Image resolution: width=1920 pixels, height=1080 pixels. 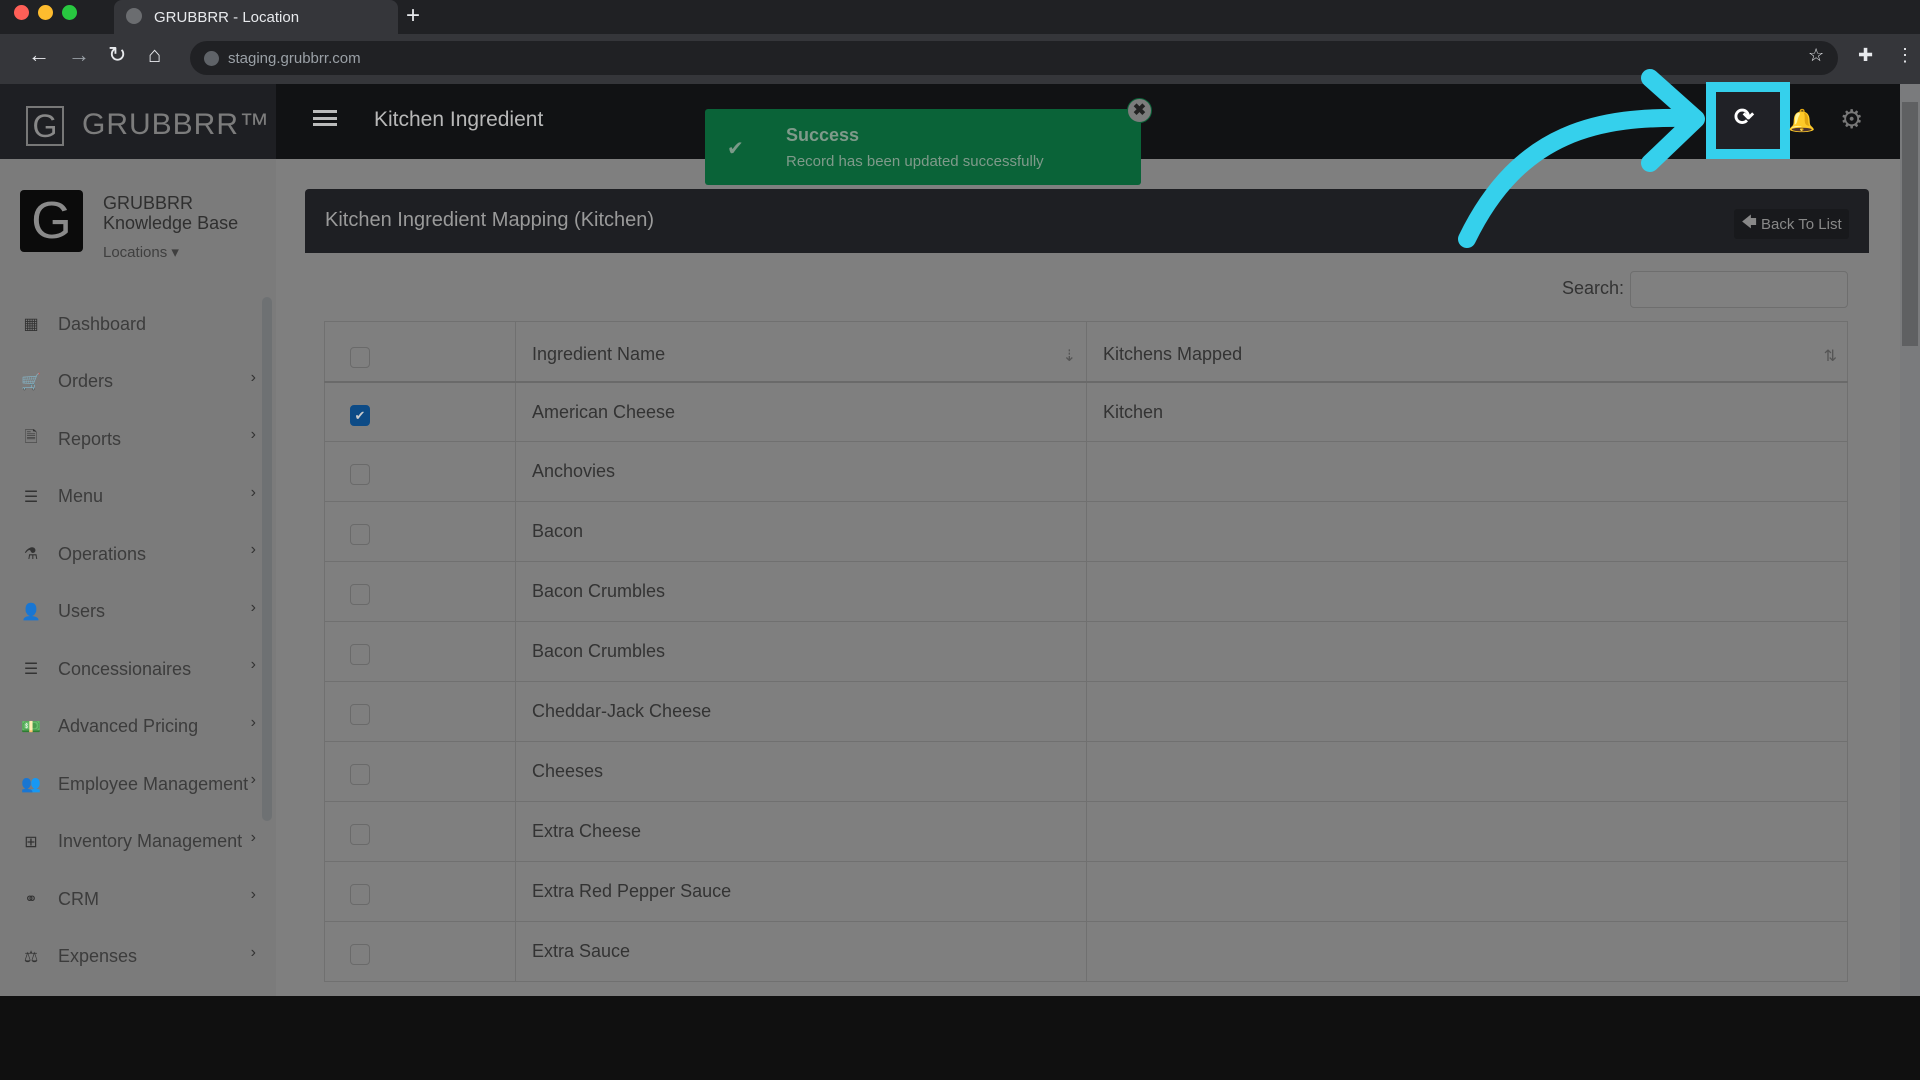 I want to click on table-row: Cheeses, so click(x=1086, y=771).